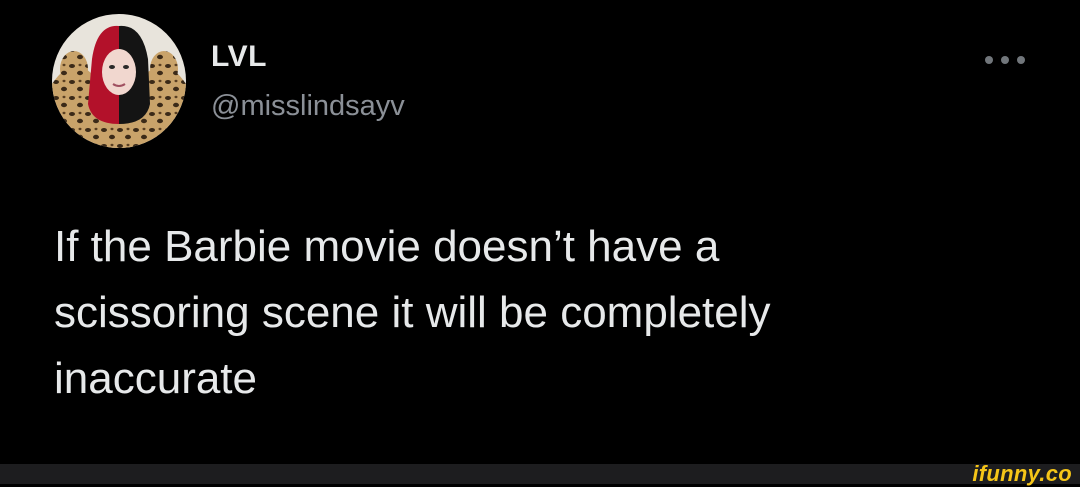  I want to click on user-avatar-photo, so click(119, 81).